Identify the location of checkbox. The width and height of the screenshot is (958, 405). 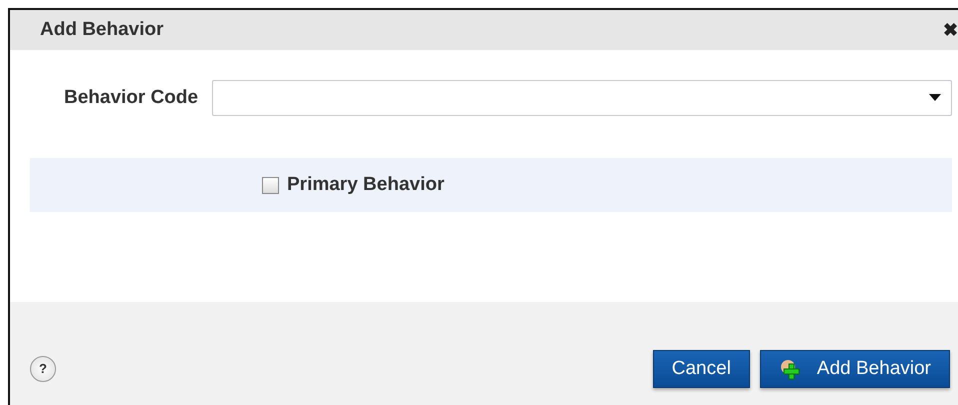
(270, 185).